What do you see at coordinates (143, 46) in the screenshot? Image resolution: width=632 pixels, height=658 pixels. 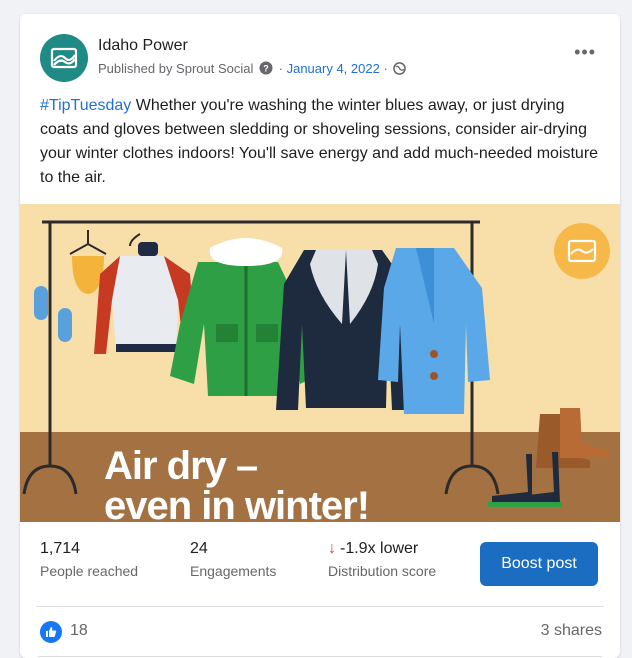 I see `page-name: Idaho Power` at bounding box center [143, 46].